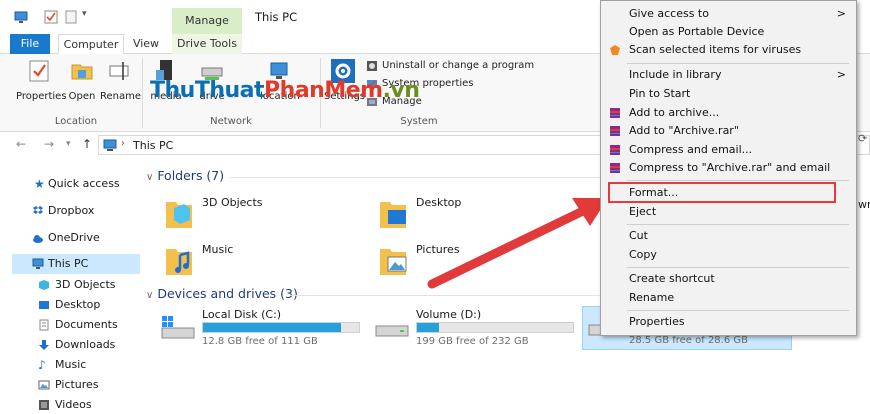  I want to click on menu-item-label: Add to "Archive.rar", so click(684, 130).